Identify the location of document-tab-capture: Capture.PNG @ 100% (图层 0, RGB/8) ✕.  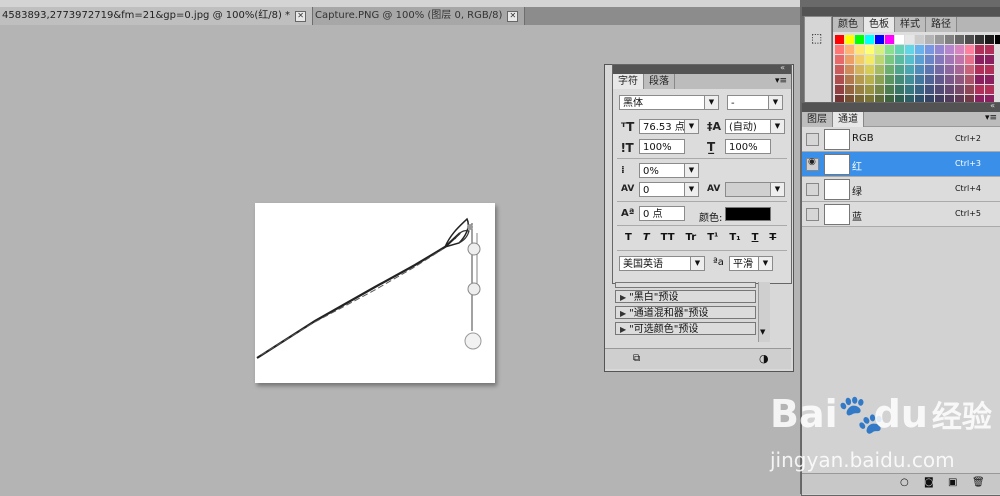
(419, 16).